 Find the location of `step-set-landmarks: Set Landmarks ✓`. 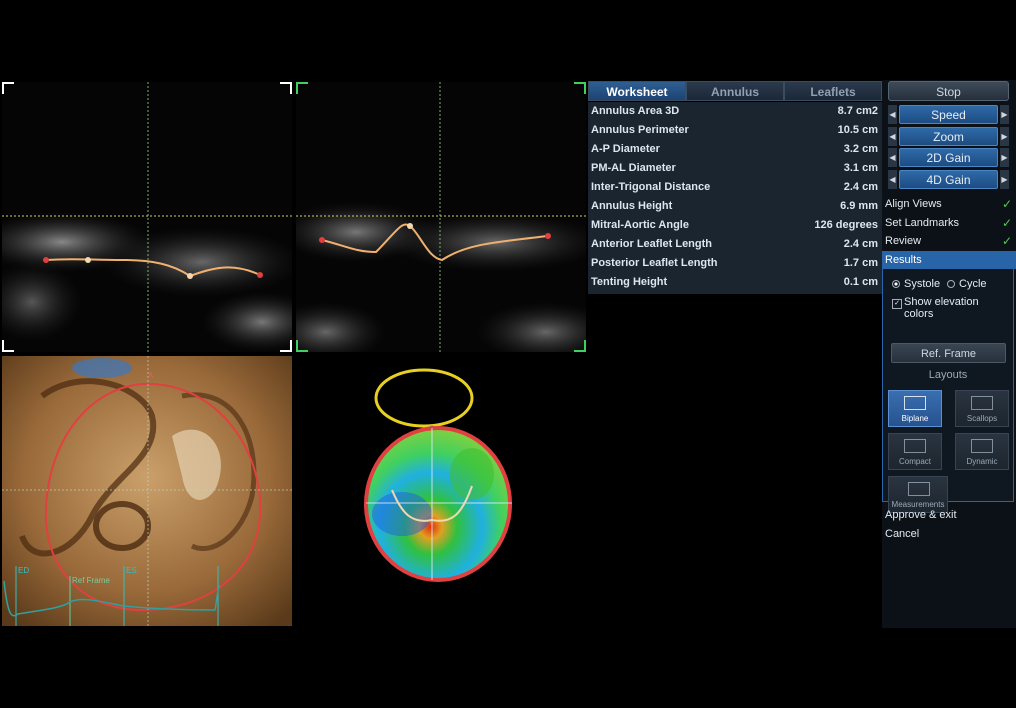

step-set-landmarks: Set Landmarks ✓ is located at coordinates (949, 223).